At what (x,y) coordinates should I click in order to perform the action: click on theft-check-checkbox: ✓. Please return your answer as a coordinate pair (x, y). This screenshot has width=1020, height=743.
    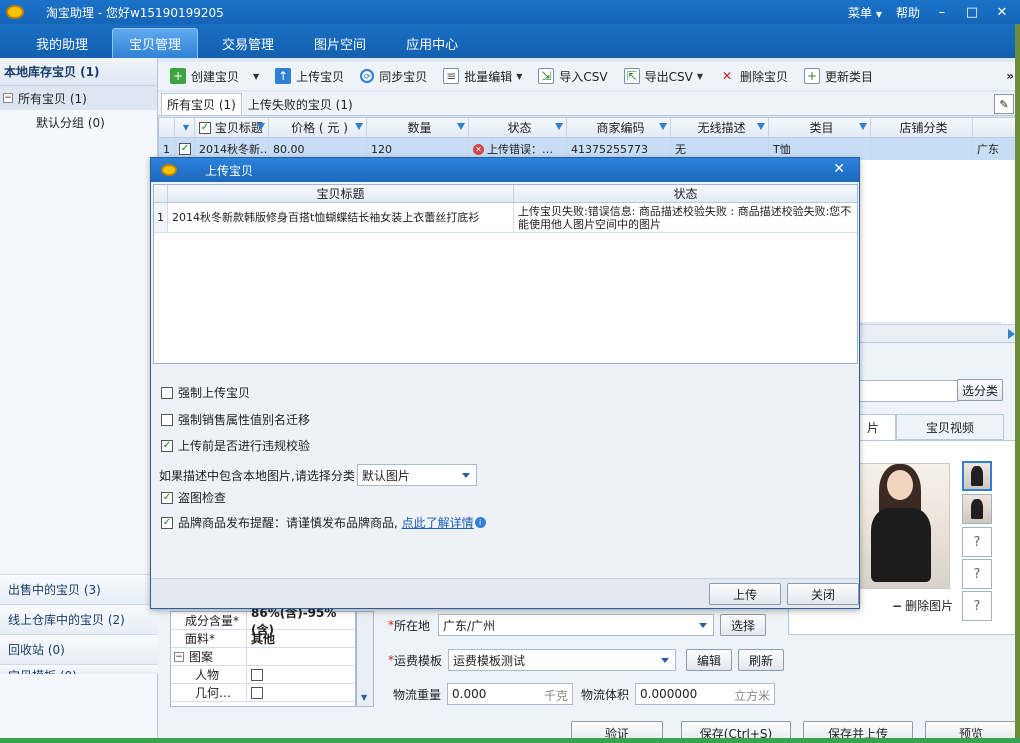
    Looking at the image, I should click on (167, 497).